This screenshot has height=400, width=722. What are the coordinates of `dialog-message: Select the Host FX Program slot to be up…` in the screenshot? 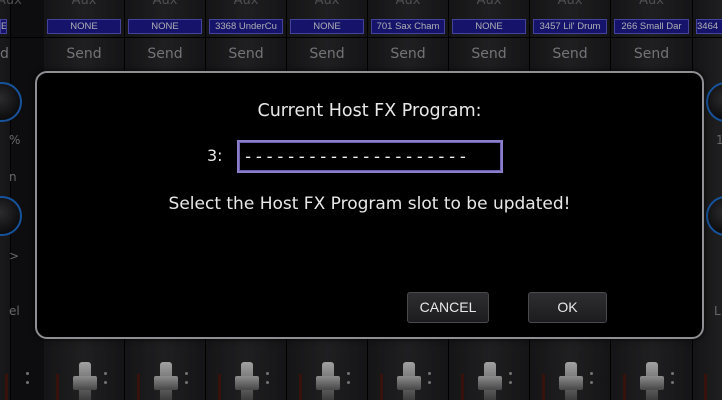 It's located at (369, 204).